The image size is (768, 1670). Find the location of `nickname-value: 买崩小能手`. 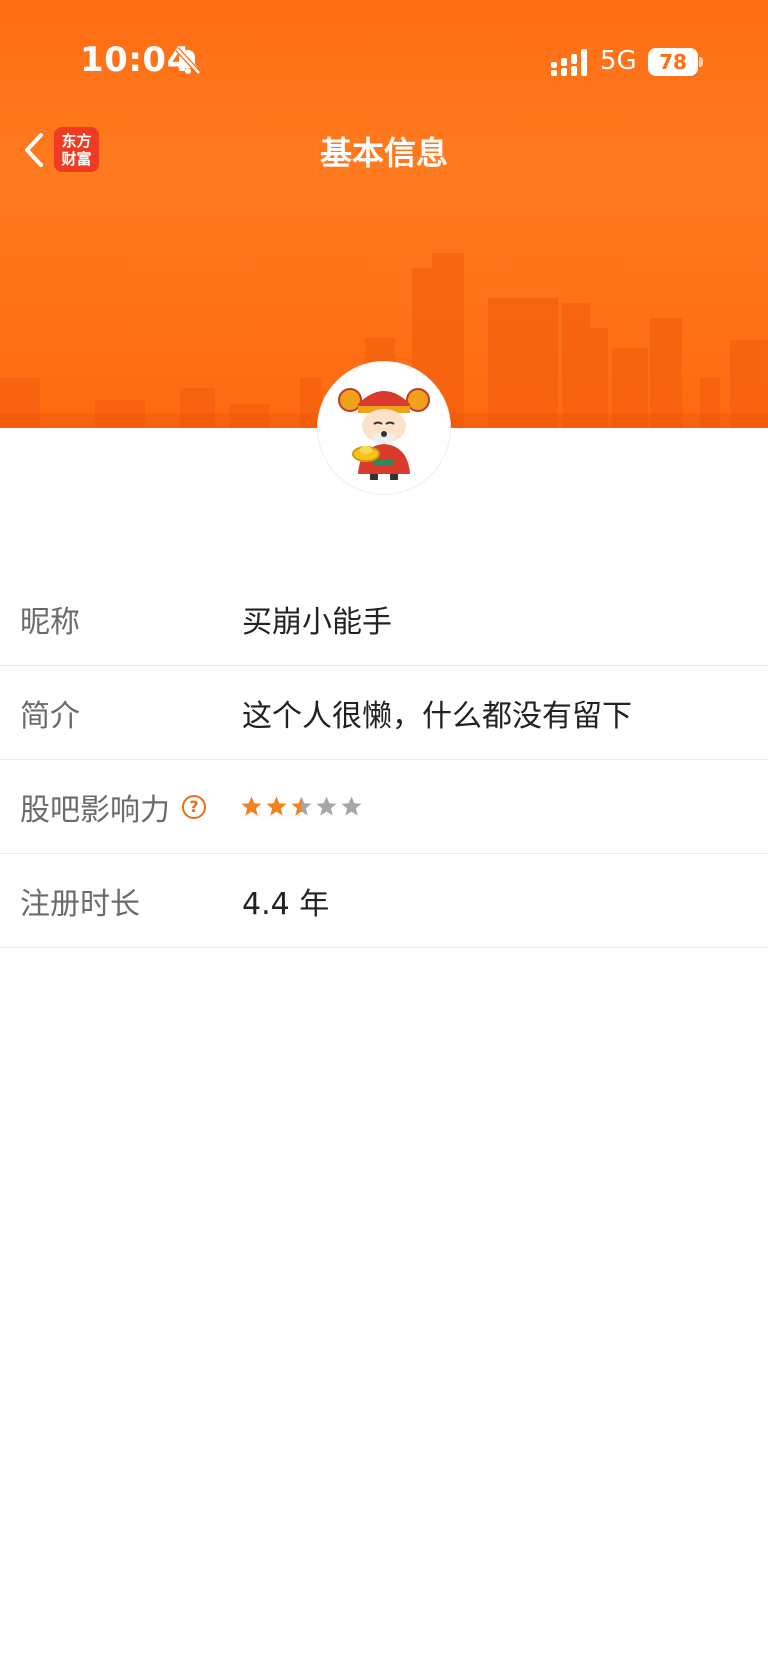

nickname-value: 买崩小能手 is located at coordinates (317, 622).